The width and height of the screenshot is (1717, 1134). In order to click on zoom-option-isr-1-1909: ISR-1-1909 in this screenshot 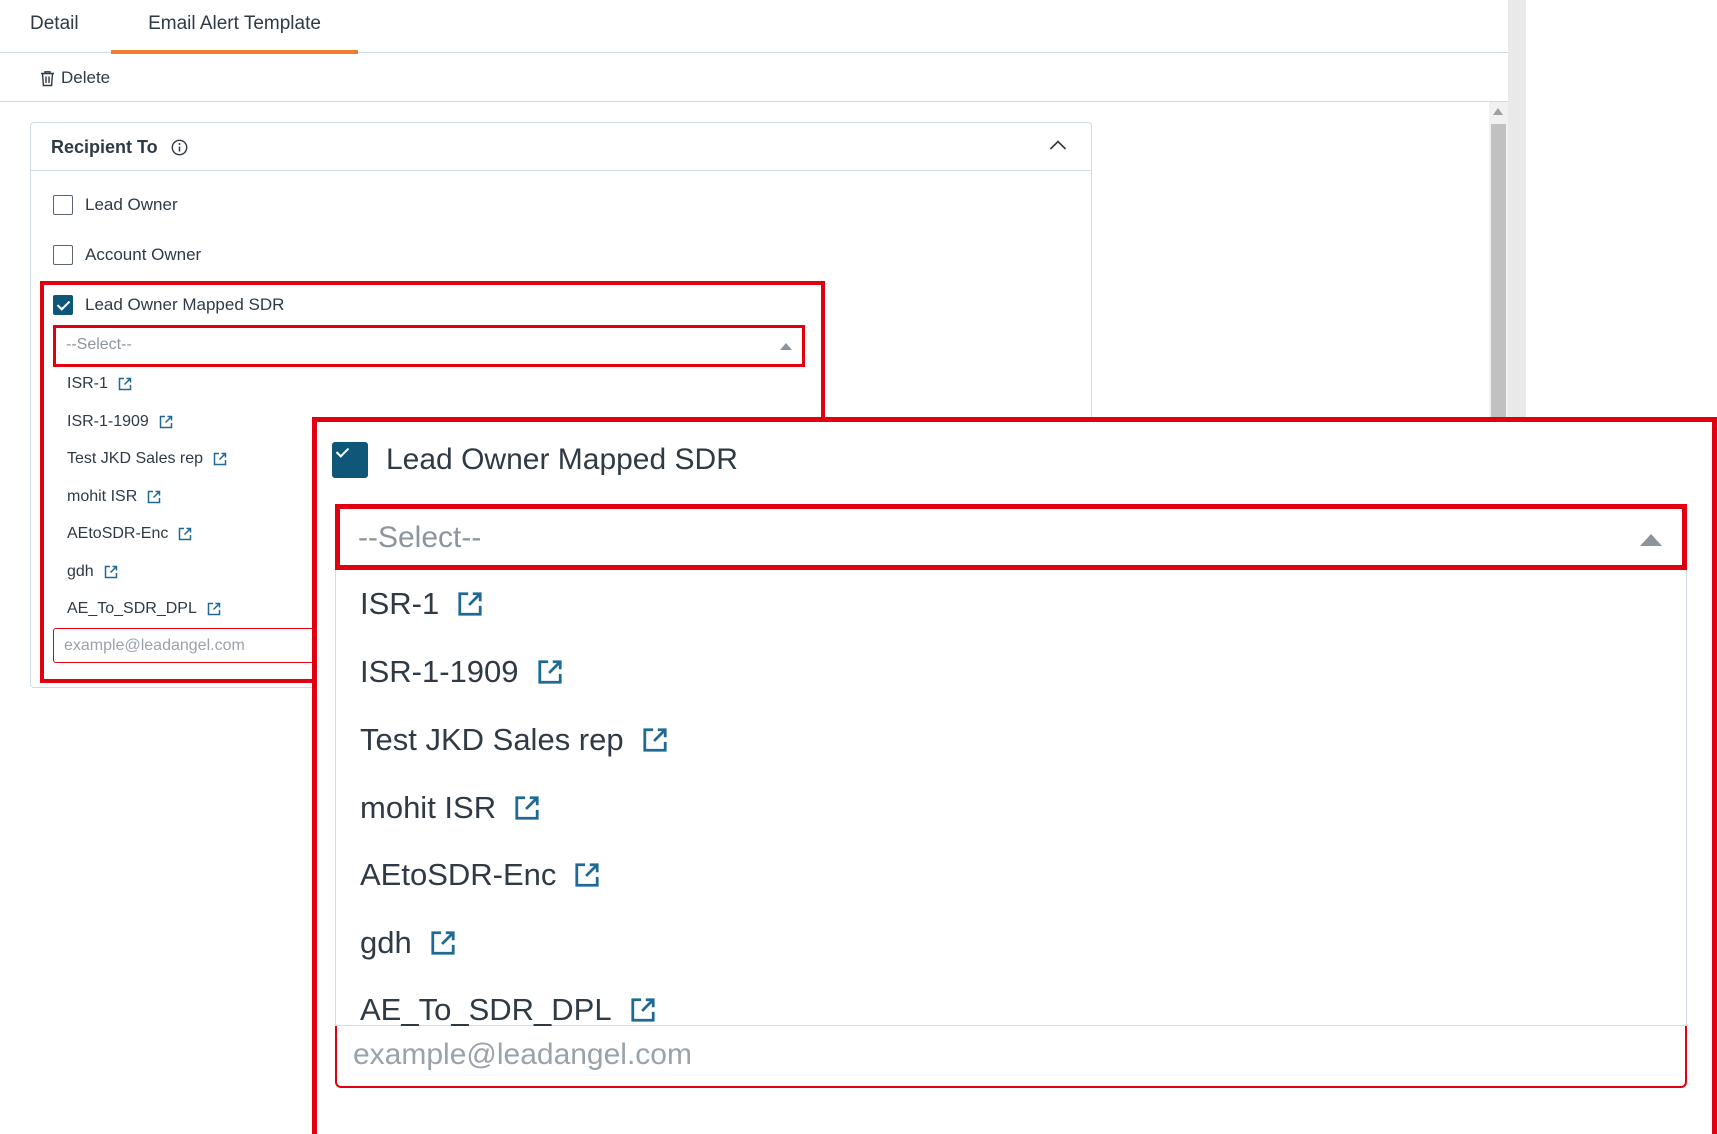, I will do `click(461, 672)`.